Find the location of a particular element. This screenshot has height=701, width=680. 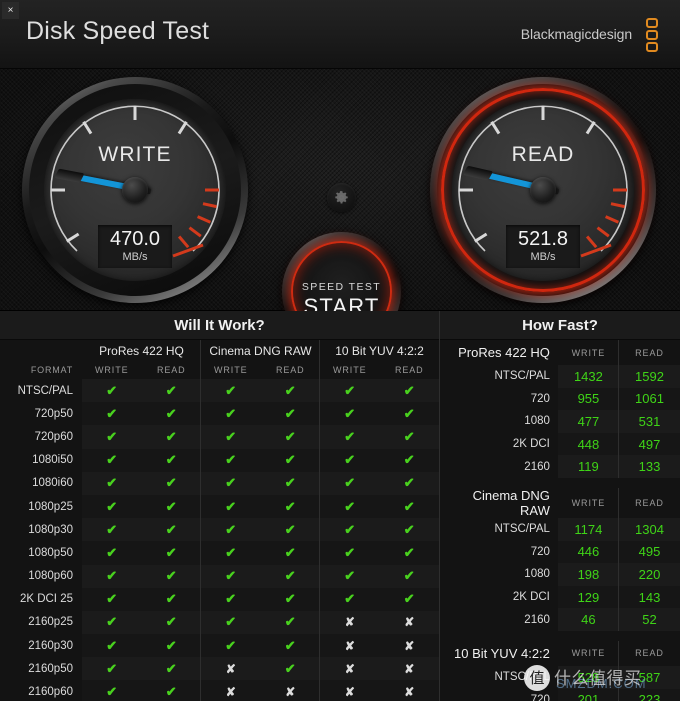

section-name: Cinema DNG RAW is located at coordinates (511, 502).